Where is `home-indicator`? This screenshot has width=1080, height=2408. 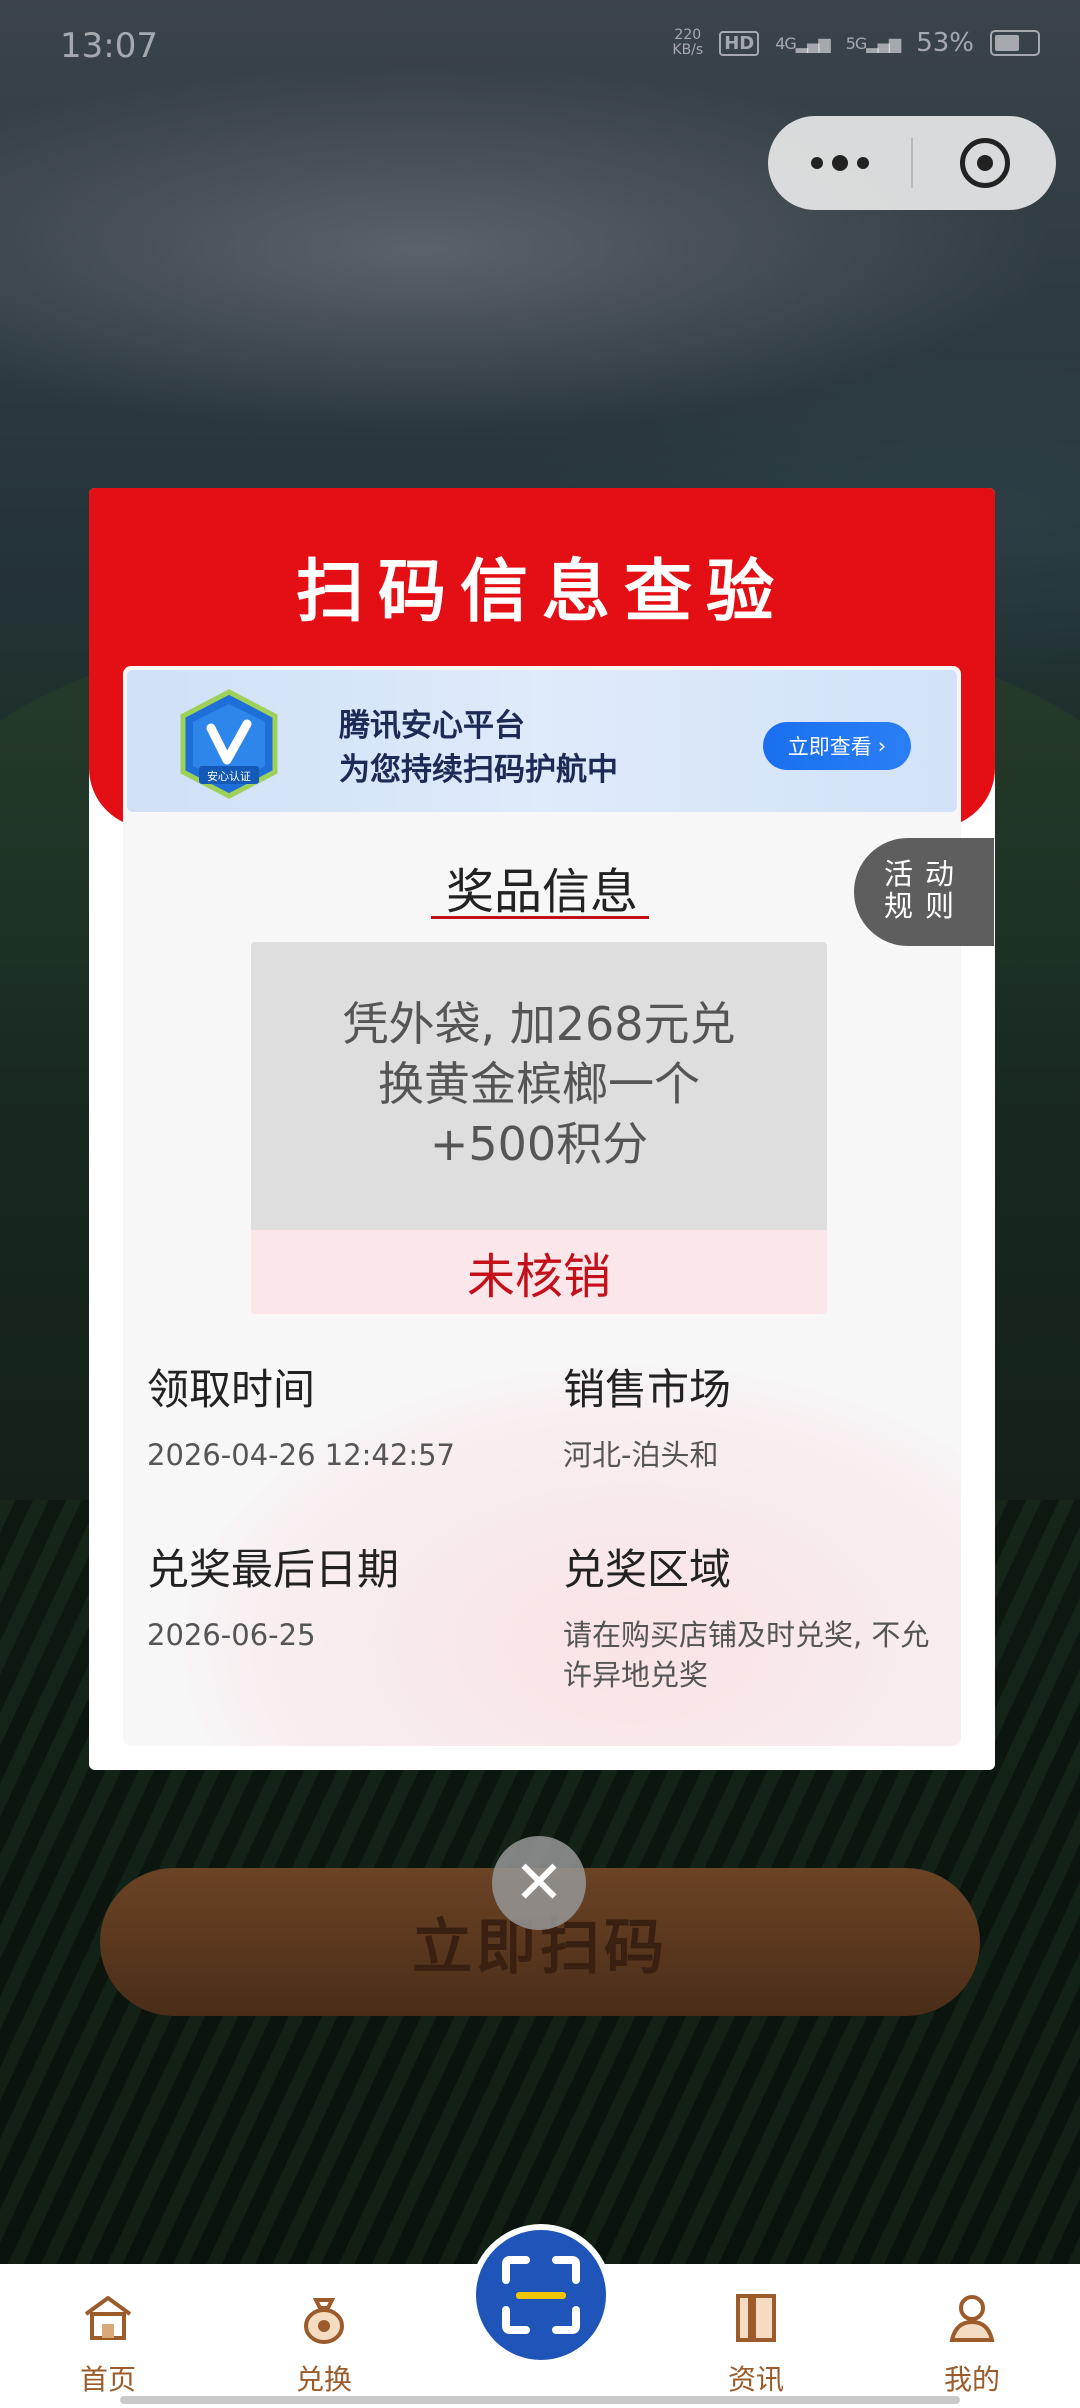 home-indicator is located at coordinates (540, 2400).